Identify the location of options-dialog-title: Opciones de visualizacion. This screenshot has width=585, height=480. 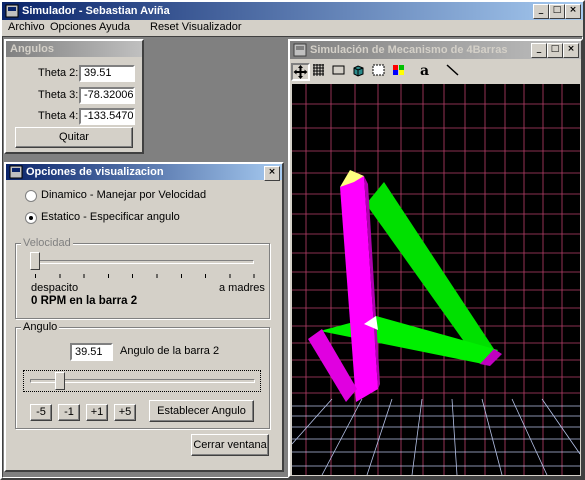
(95, 172).